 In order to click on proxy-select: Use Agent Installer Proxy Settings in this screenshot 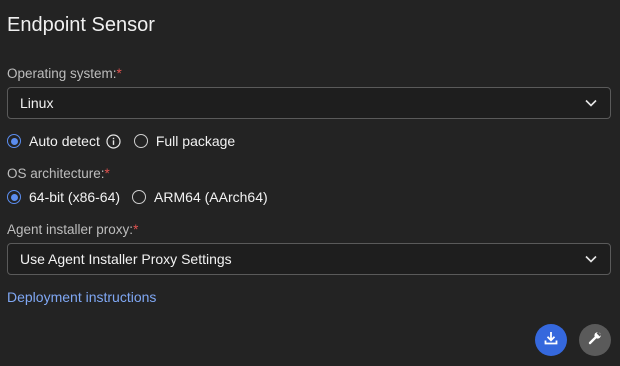, I will do `click(309, 259)`.